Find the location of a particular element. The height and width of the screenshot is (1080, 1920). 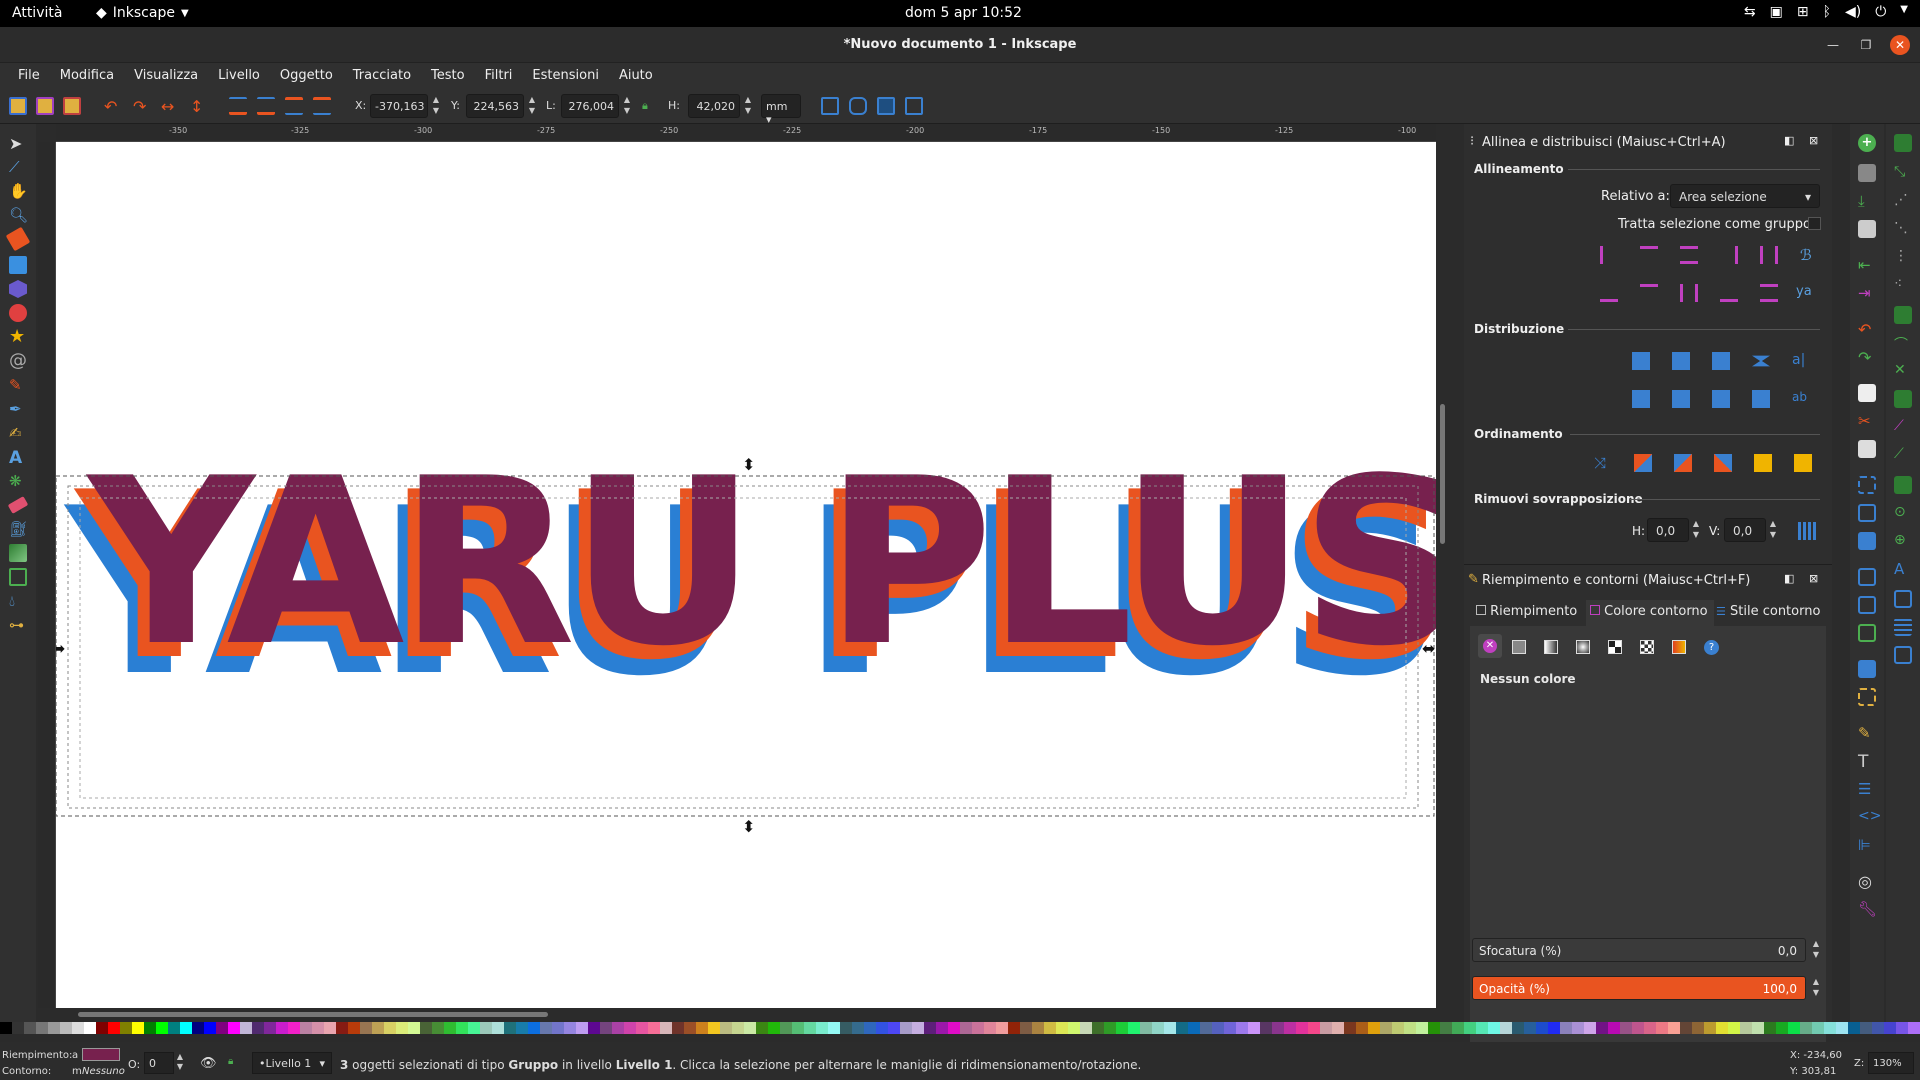

center-horizontal-icon is located at coordinates (1769, 255).